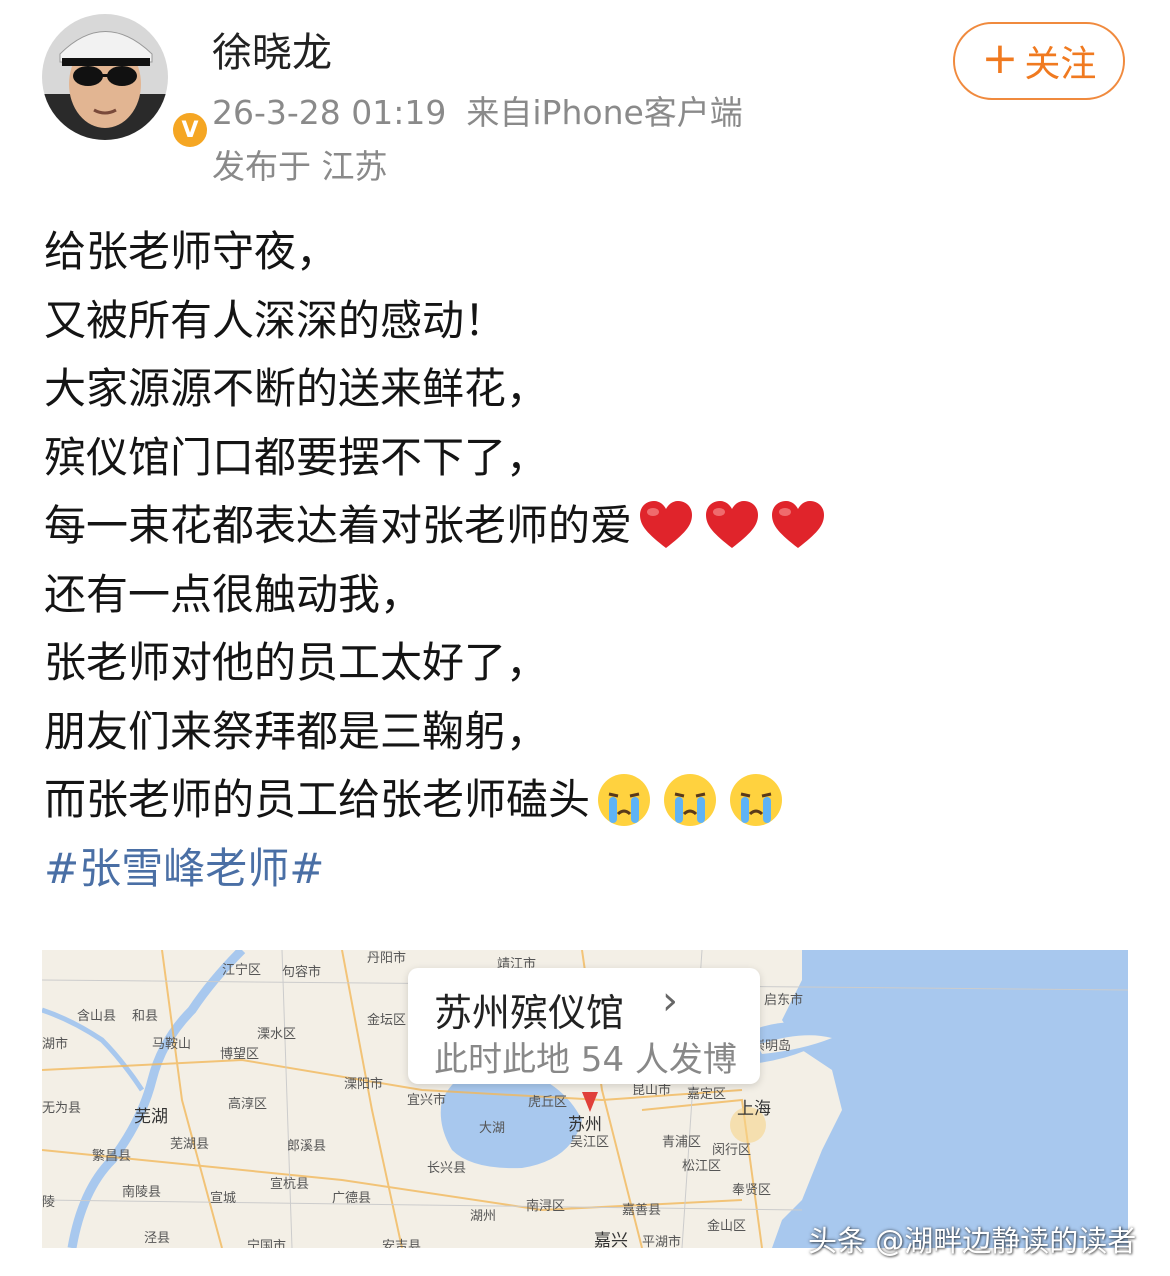 This screenshot has height=1276, width=1170. What do you see at coordinates (529, 1013) in the screenshot?
I see `place-name: 苏州殡仪馆` at bounding box center [529, 1013].